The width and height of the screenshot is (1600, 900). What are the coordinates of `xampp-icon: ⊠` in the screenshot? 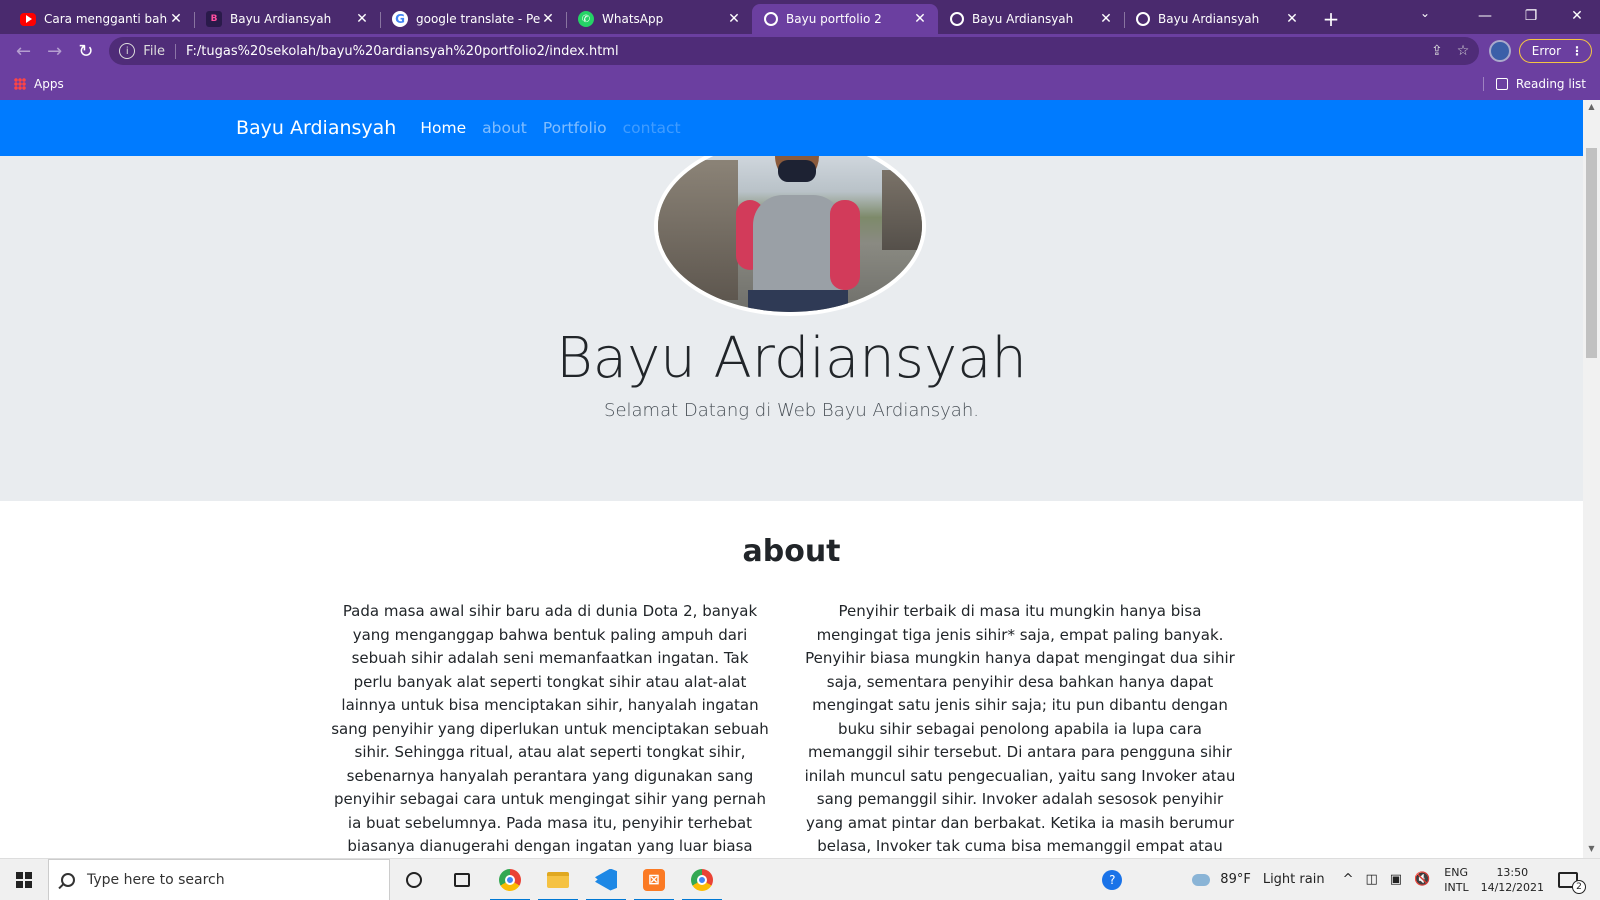 It's located at (654, 879).